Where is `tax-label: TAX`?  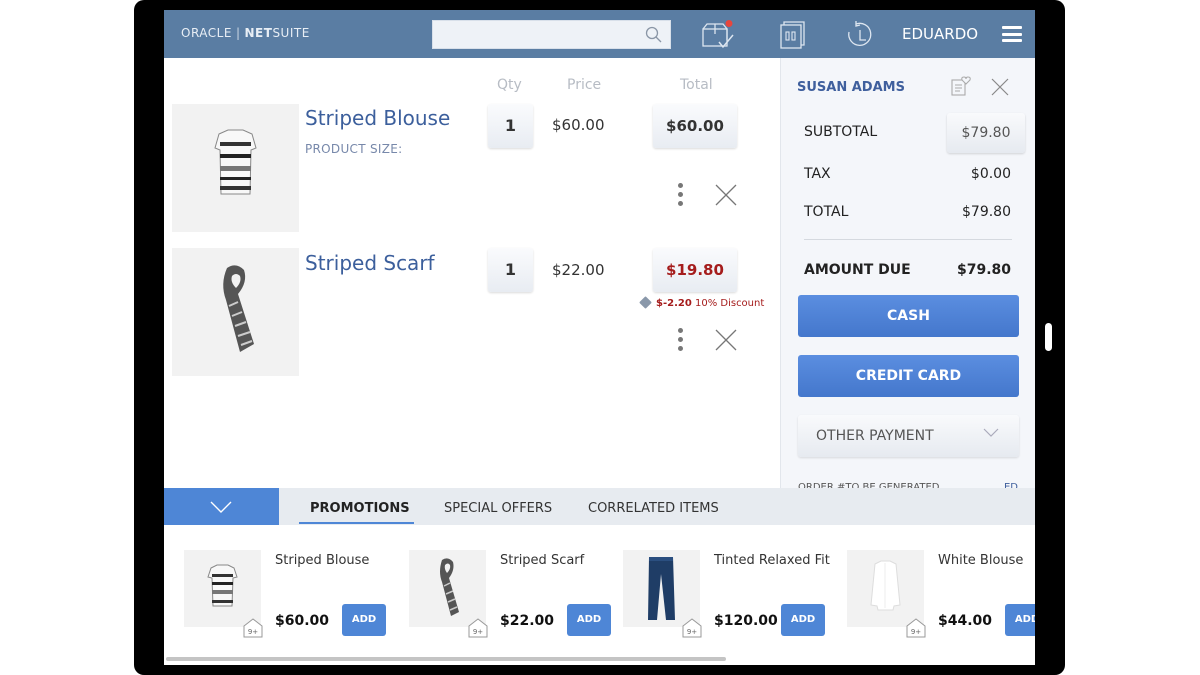 tax-label: TAX is located at coordinates (817, 174).